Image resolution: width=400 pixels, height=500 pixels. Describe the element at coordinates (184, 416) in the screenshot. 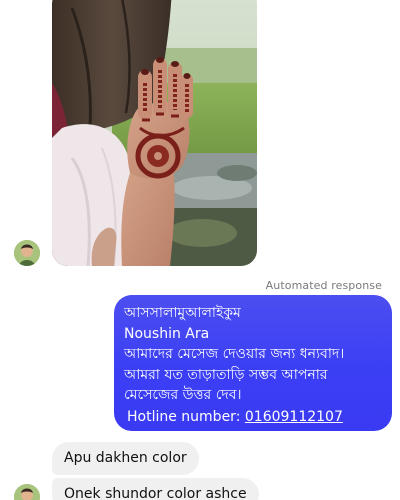

I see `hotline-label: Hotline number:` at that location.